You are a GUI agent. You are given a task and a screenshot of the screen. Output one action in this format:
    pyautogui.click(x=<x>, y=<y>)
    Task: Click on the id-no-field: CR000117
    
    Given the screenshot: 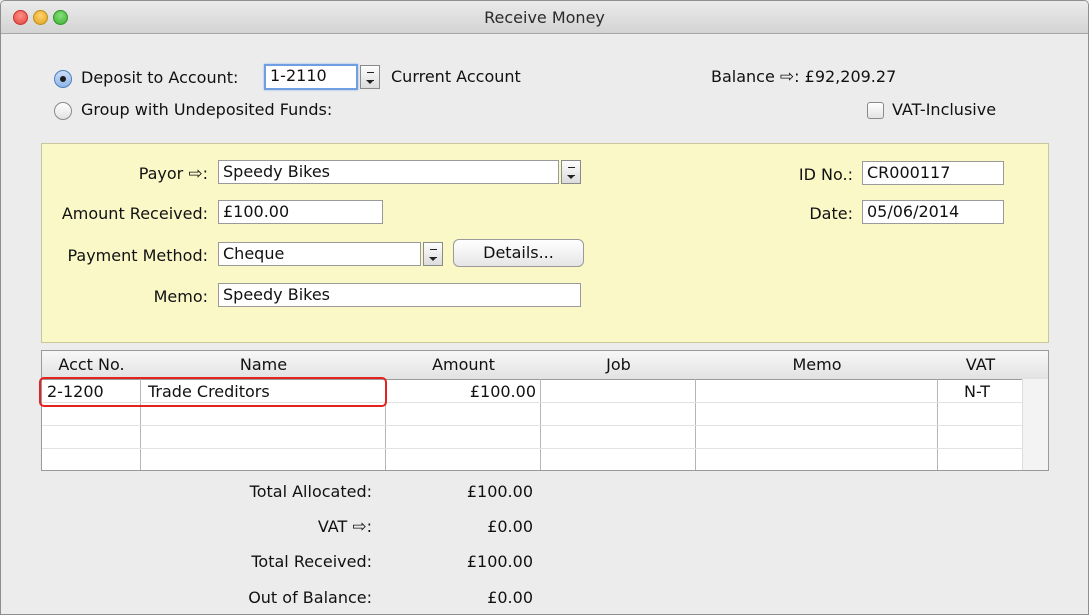 What is the action you would take?
    pyautogui.click(x=933, y=173)
    